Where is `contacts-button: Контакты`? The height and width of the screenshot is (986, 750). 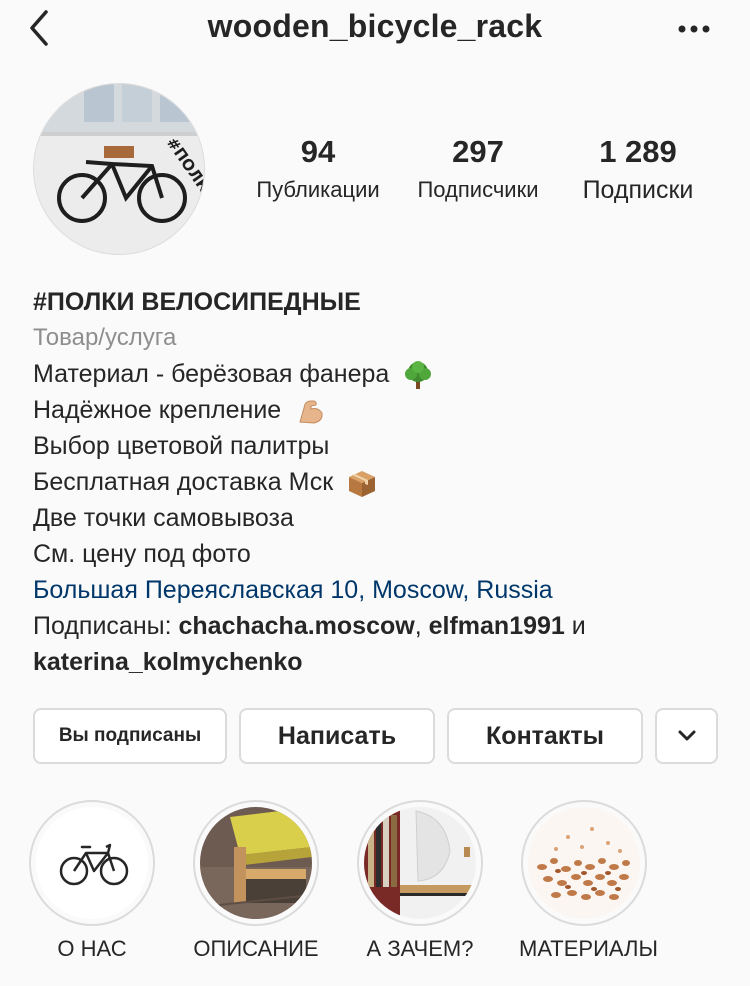
contacts-button: Контакты is located at coordinates (545, 736).